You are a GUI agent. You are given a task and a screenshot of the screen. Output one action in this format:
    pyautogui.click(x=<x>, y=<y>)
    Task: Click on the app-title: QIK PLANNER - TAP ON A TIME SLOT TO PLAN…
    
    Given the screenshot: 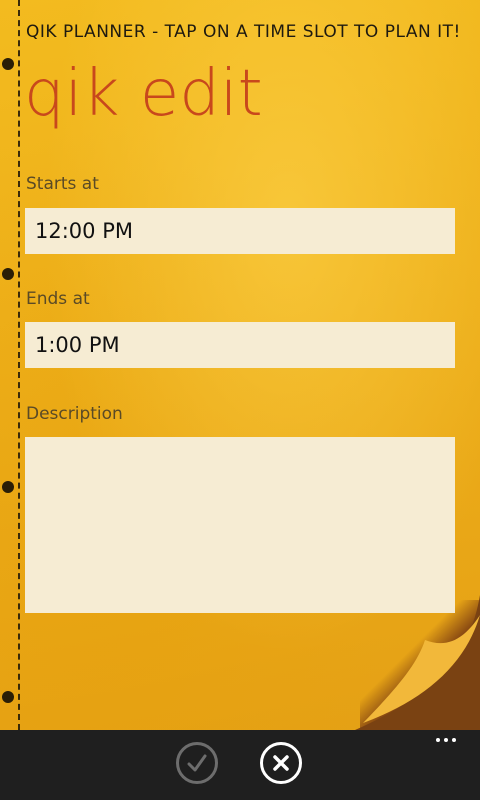 What is the action you would take?
    pyautogui.click(x=243, y=32)
    